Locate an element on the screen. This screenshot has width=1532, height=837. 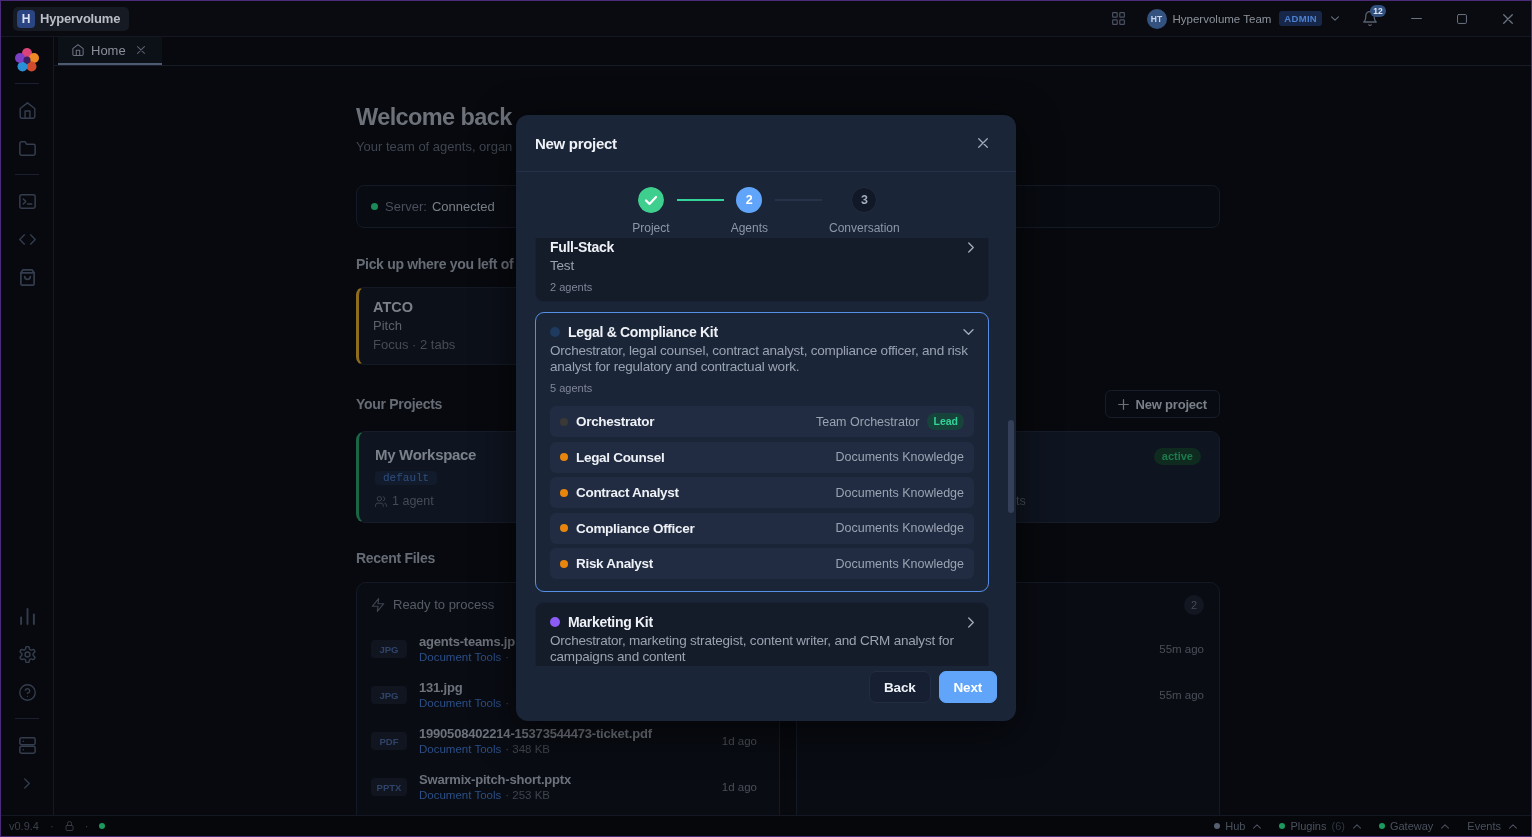
server-value: Connected is located at coordinates (463, 206).